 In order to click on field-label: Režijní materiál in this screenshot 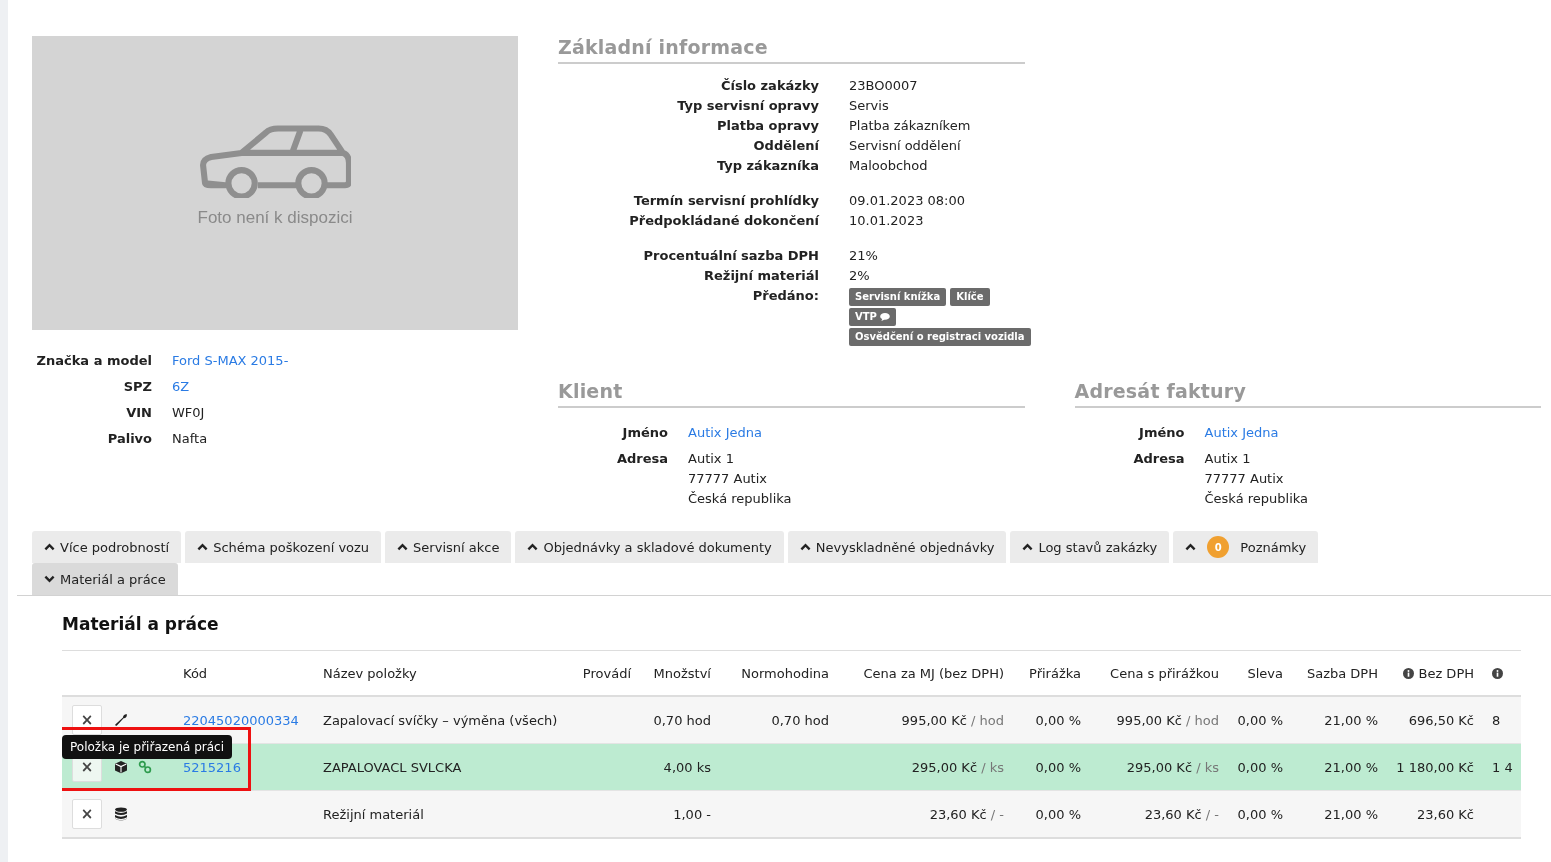, I will do `click(761, 276)`.